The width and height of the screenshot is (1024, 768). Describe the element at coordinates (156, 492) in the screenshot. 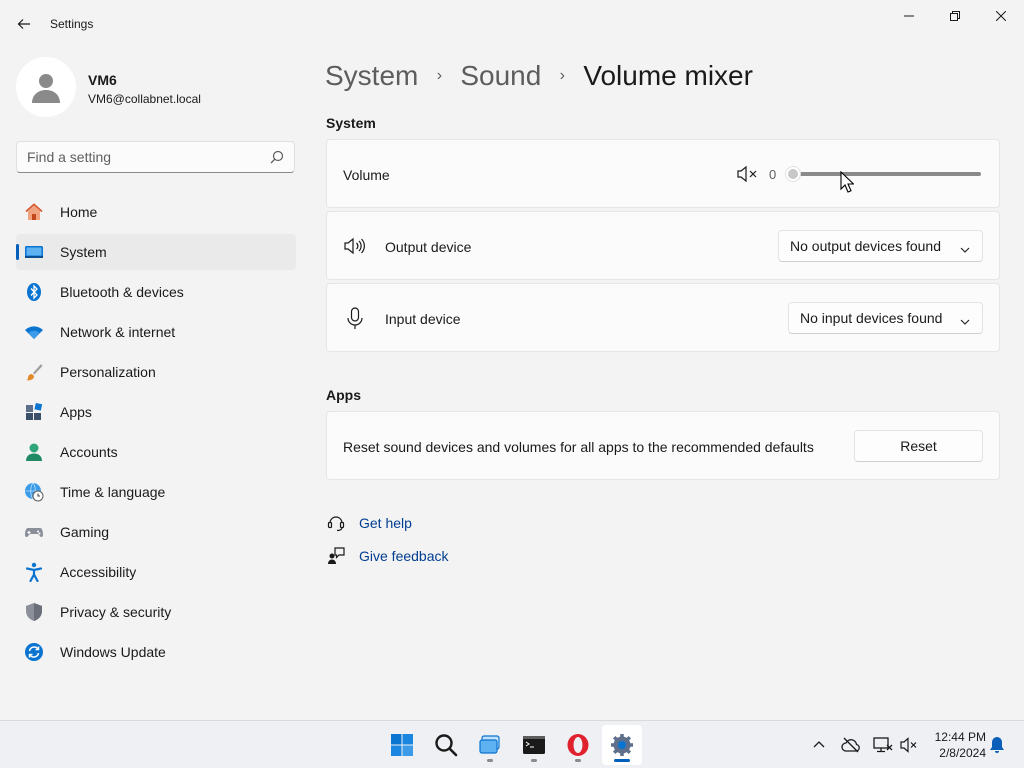

I see `sidebar-item-time-language: Time & language` at that location.